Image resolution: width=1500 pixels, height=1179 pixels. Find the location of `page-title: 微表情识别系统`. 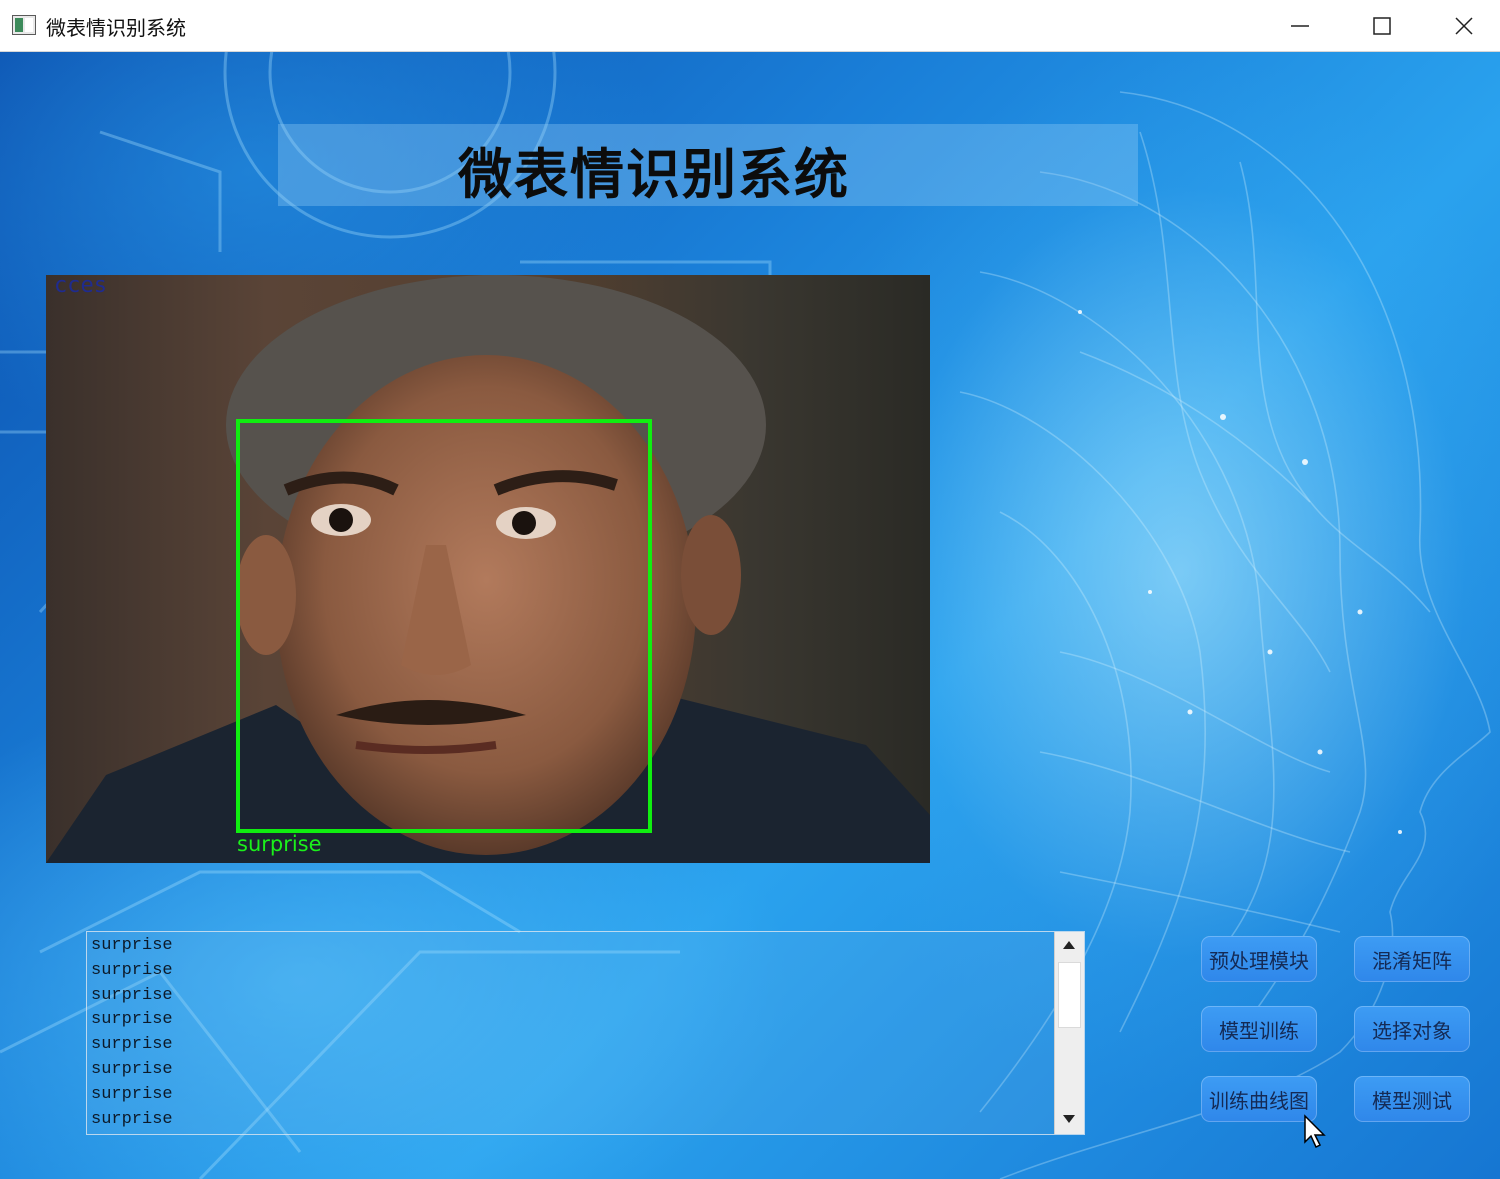

page-title: 微表情识别系统 is located at coordinates (654, 174).